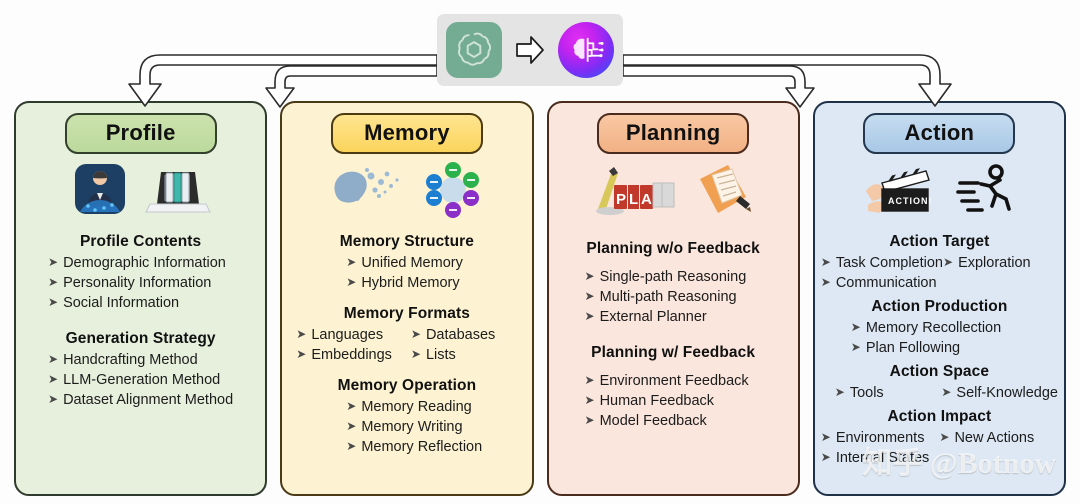  What do you see at coordinates (140, 360) in the screenshot?
I see `list-item: ➤ Handcrafting Method` at bounding box center [140, 360].